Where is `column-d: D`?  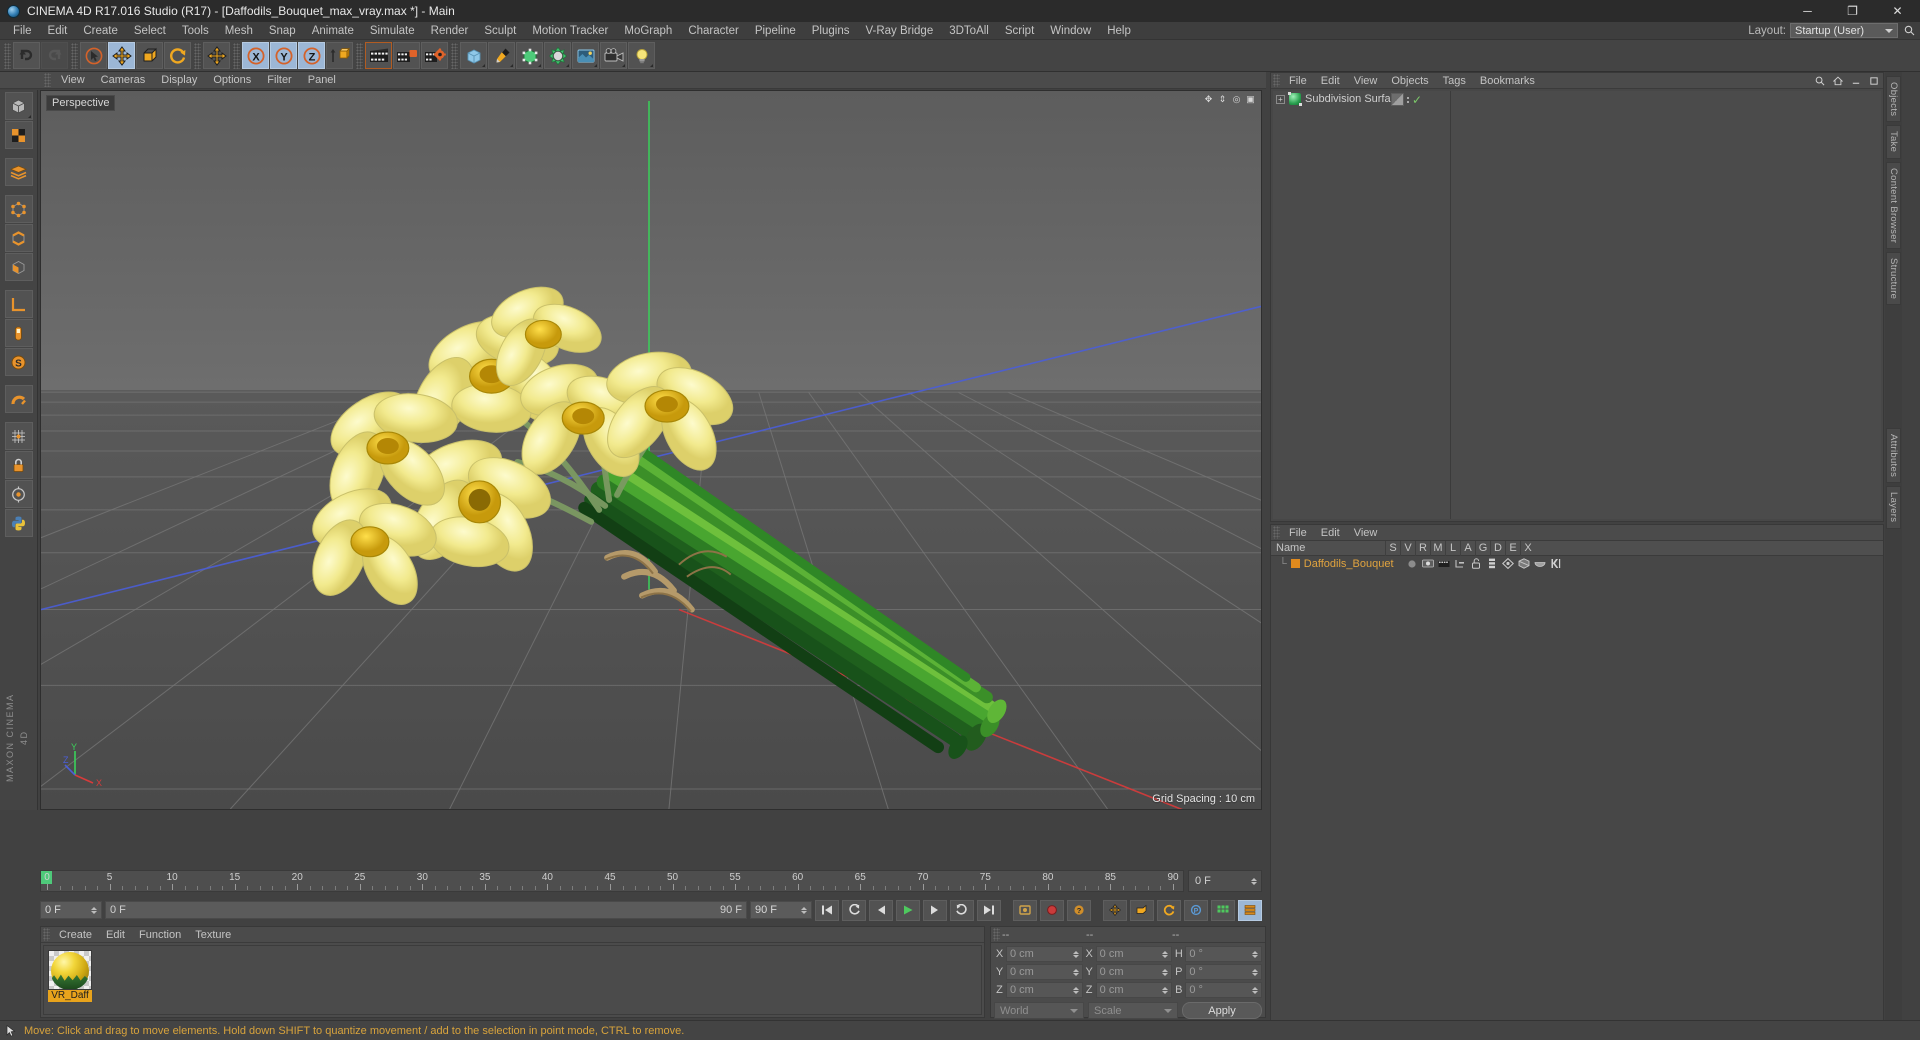 column-d: D is located at coordinates (1497, 548).